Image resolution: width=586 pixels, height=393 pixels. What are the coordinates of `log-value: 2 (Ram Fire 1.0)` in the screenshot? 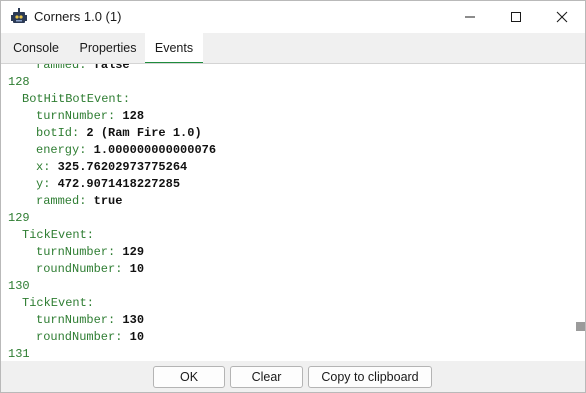 It's located at (144, 133).